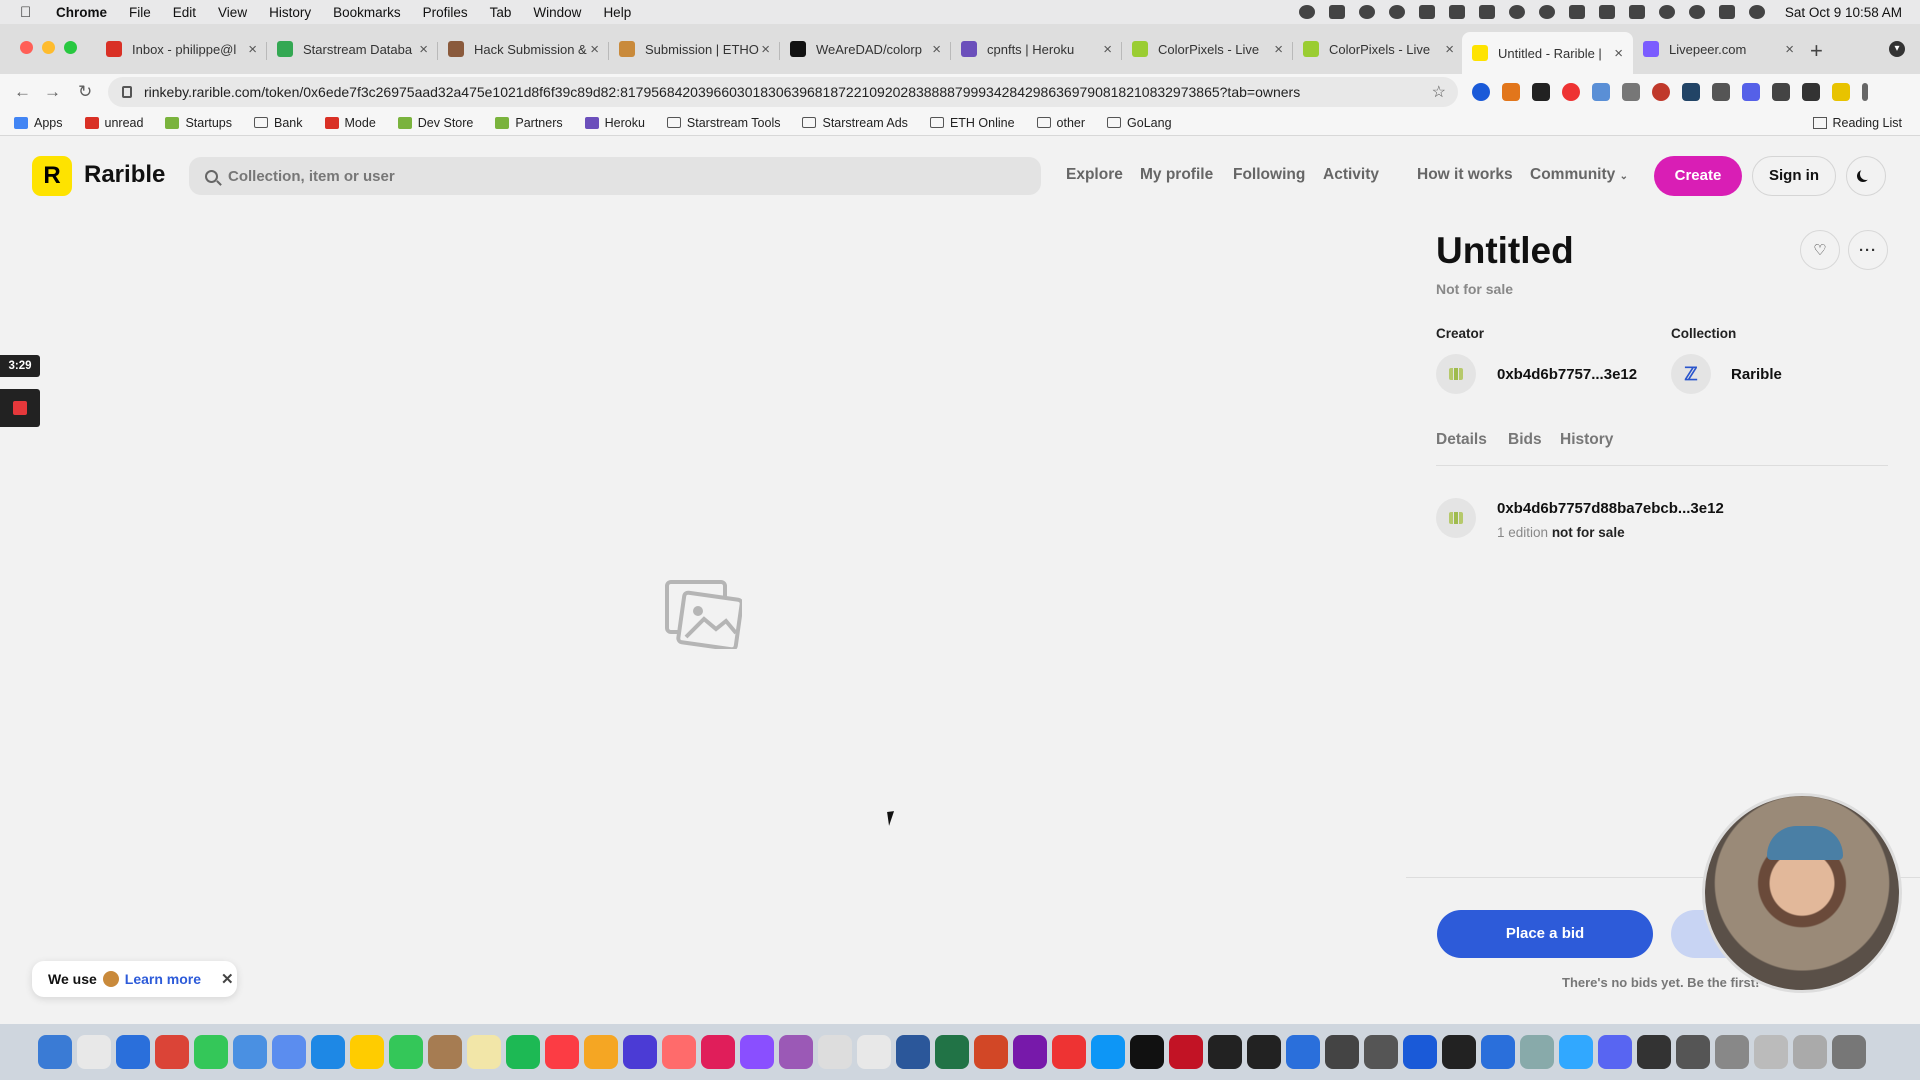 Image resolution: width=1920 pixels, height=1080 pixels. What do you see at coordinates (1571, 92) in the screenshot?
I see `adblock-extension-icon` at bounding box center [1571, 92].